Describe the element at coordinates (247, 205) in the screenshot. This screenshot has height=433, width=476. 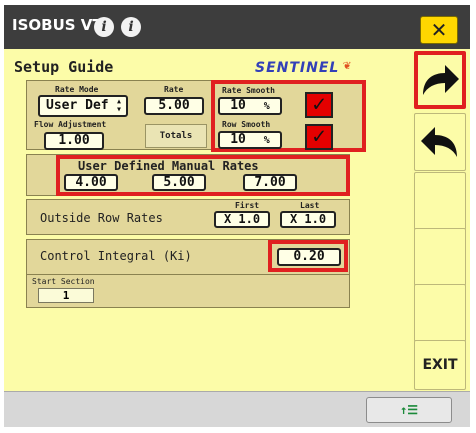
I see `first-label: First` at that location.